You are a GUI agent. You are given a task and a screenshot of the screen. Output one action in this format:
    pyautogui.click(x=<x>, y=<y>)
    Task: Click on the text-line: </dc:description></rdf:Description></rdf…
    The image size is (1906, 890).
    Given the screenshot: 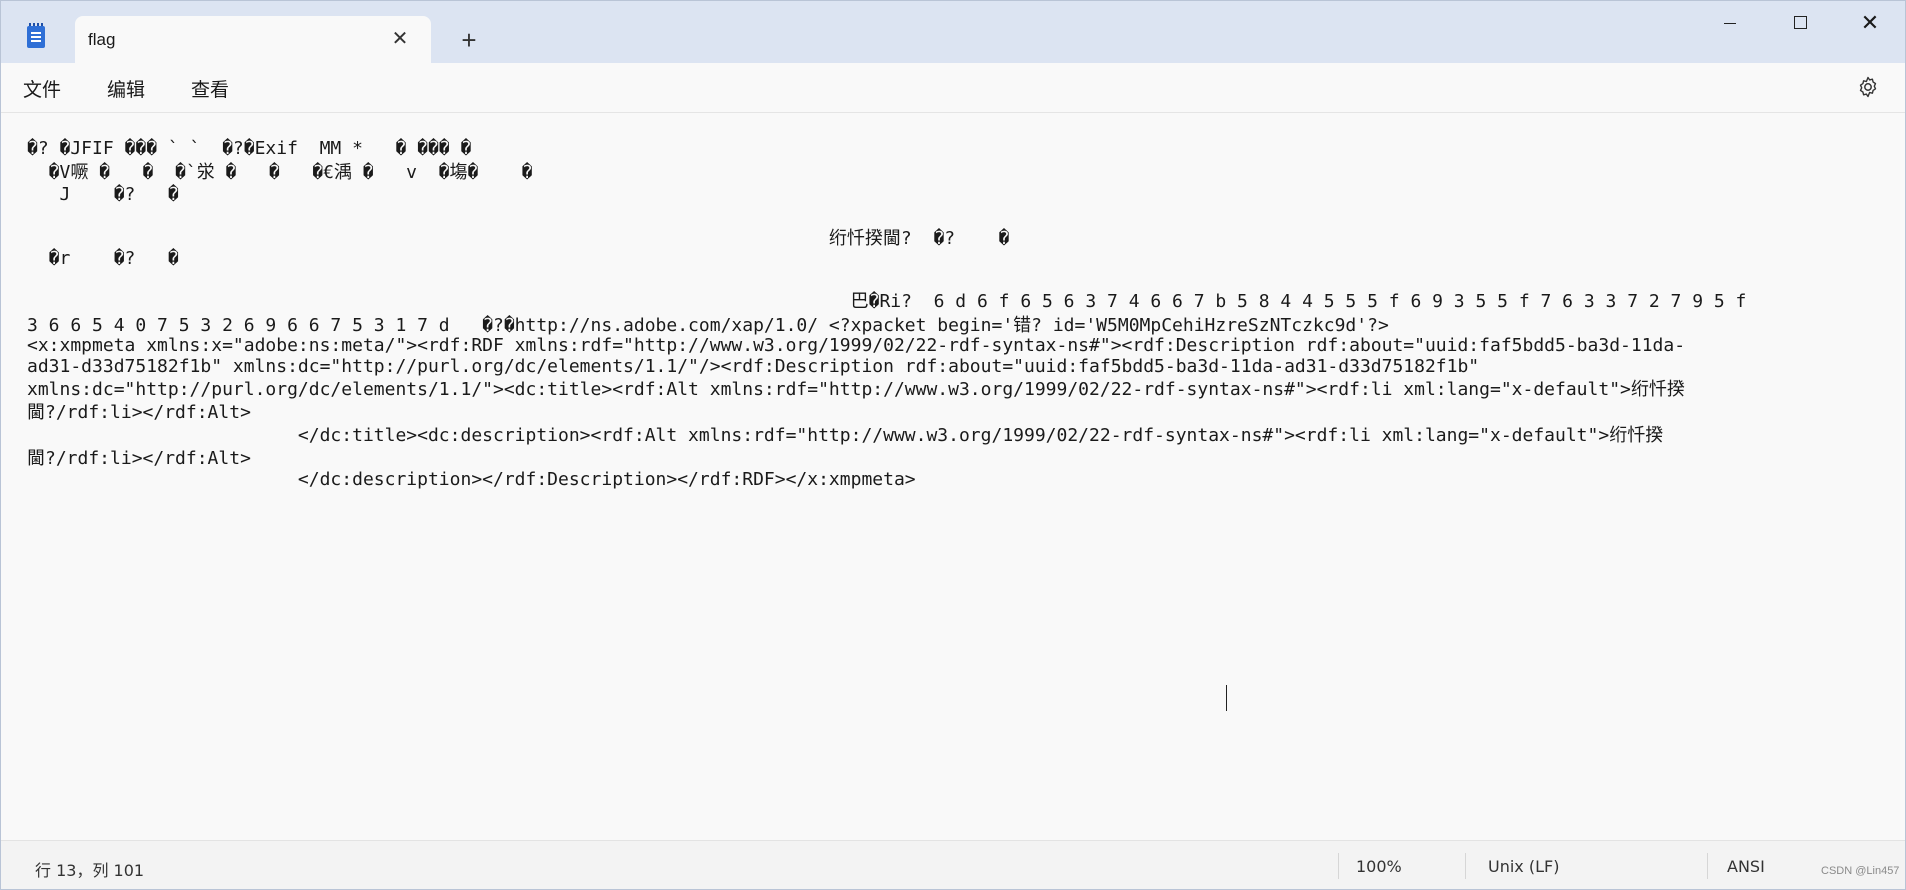 What is the action you would take?
    pyautogui.click(x=471, y=479)
    